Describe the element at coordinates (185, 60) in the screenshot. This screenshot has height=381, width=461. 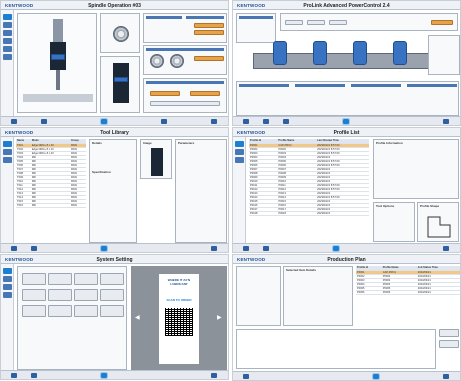
I see `controls-box` at that location.